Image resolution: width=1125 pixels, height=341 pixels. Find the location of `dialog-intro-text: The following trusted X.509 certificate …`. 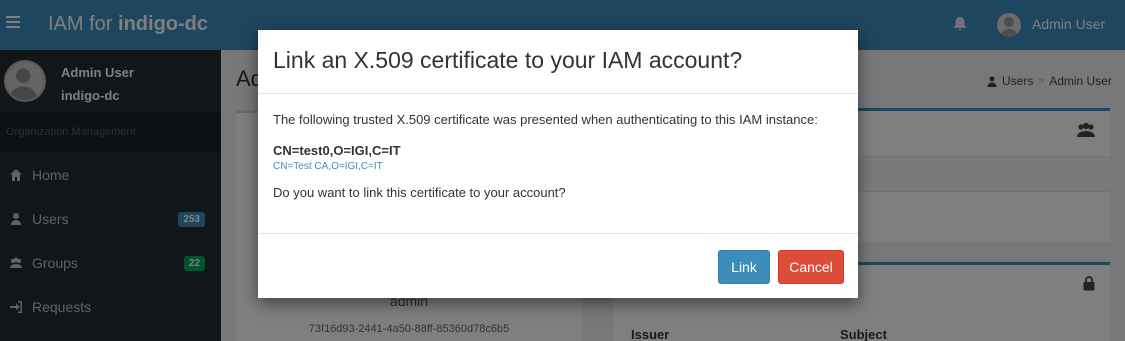

dialog-intro-text: The following trusted X.509 certificate … is located at coordinates (545, 119).